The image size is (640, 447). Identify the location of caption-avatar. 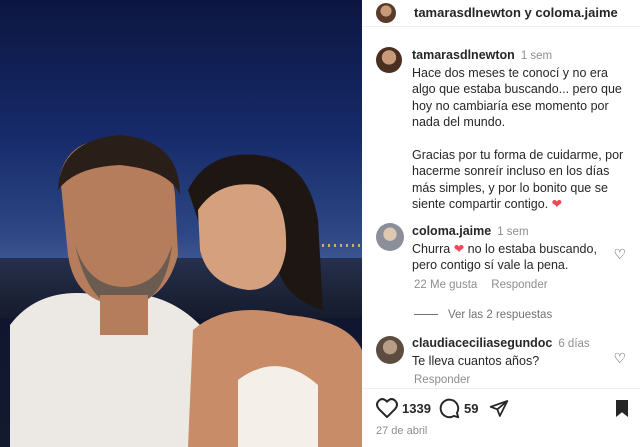
(389, 60).